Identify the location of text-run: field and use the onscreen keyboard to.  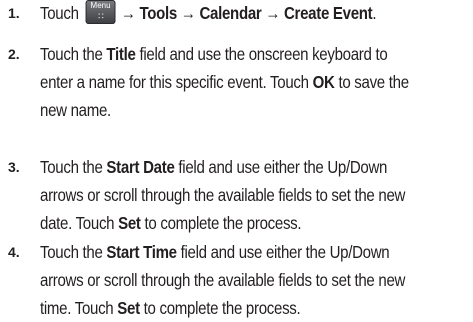
(261, 54).